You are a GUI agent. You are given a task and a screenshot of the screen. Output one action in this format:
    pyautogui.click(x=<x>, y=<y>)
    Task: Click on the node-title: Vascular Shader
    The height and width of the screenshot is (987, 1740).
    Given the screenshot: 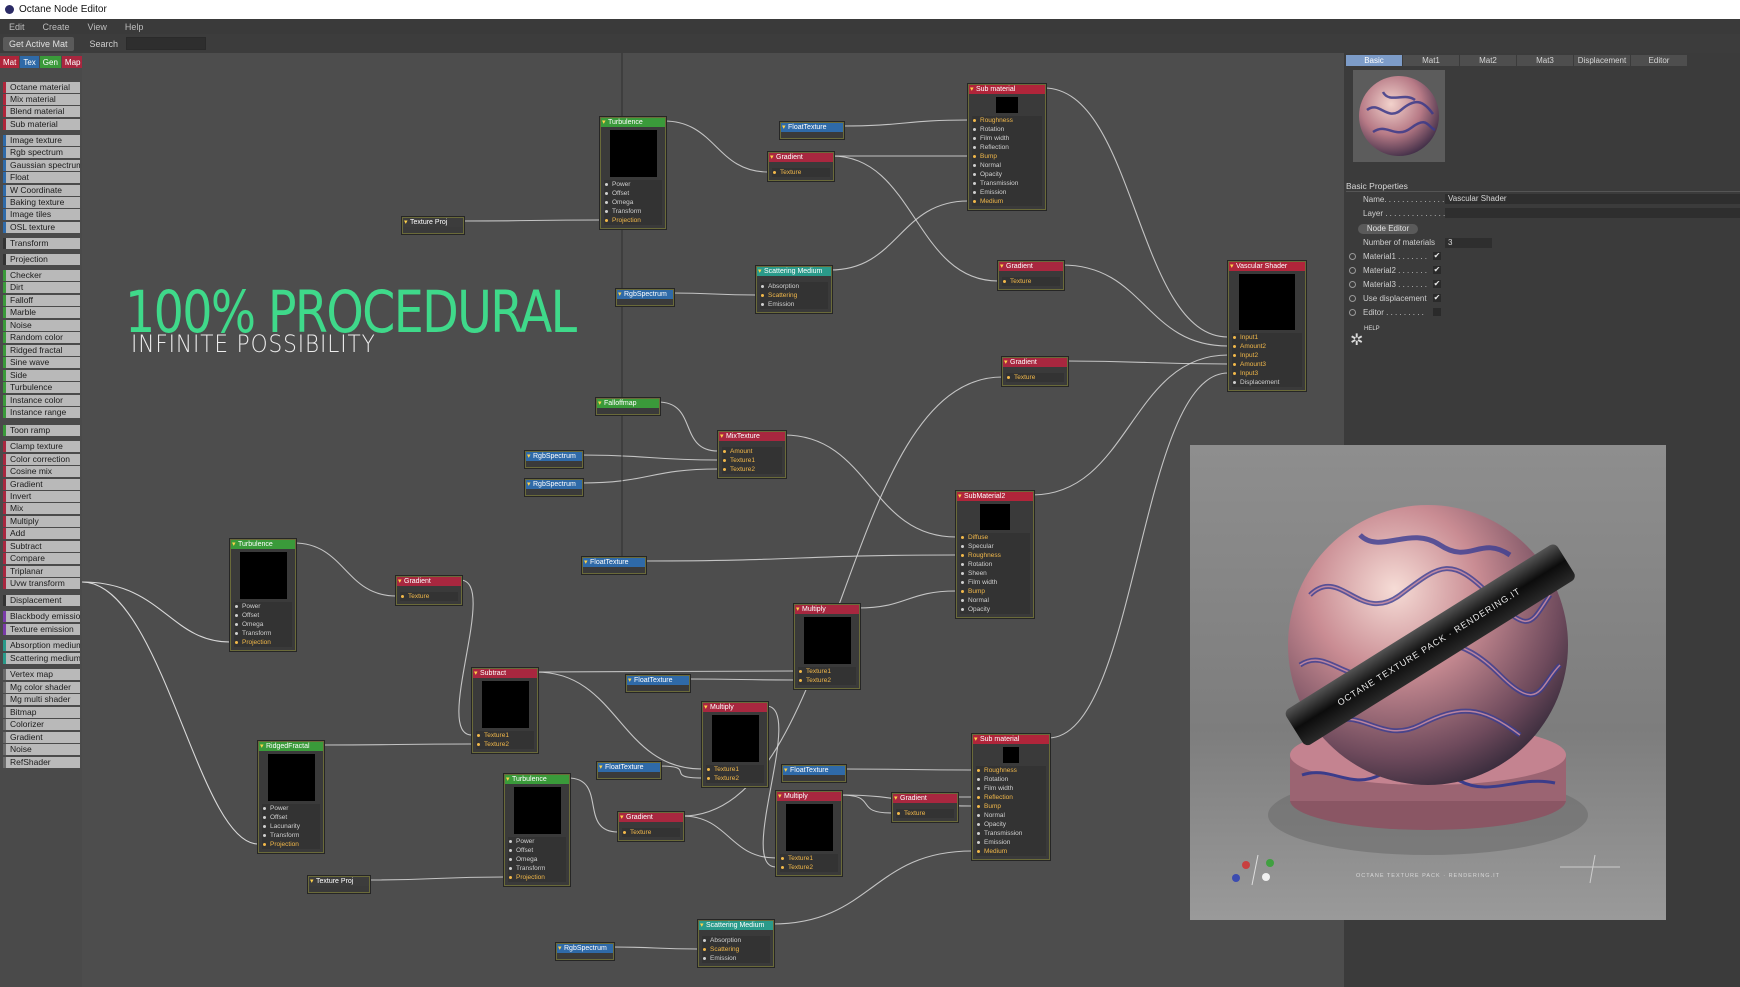 What is the action you would take?
    pyautogui.click(x=1267, y=266)
    